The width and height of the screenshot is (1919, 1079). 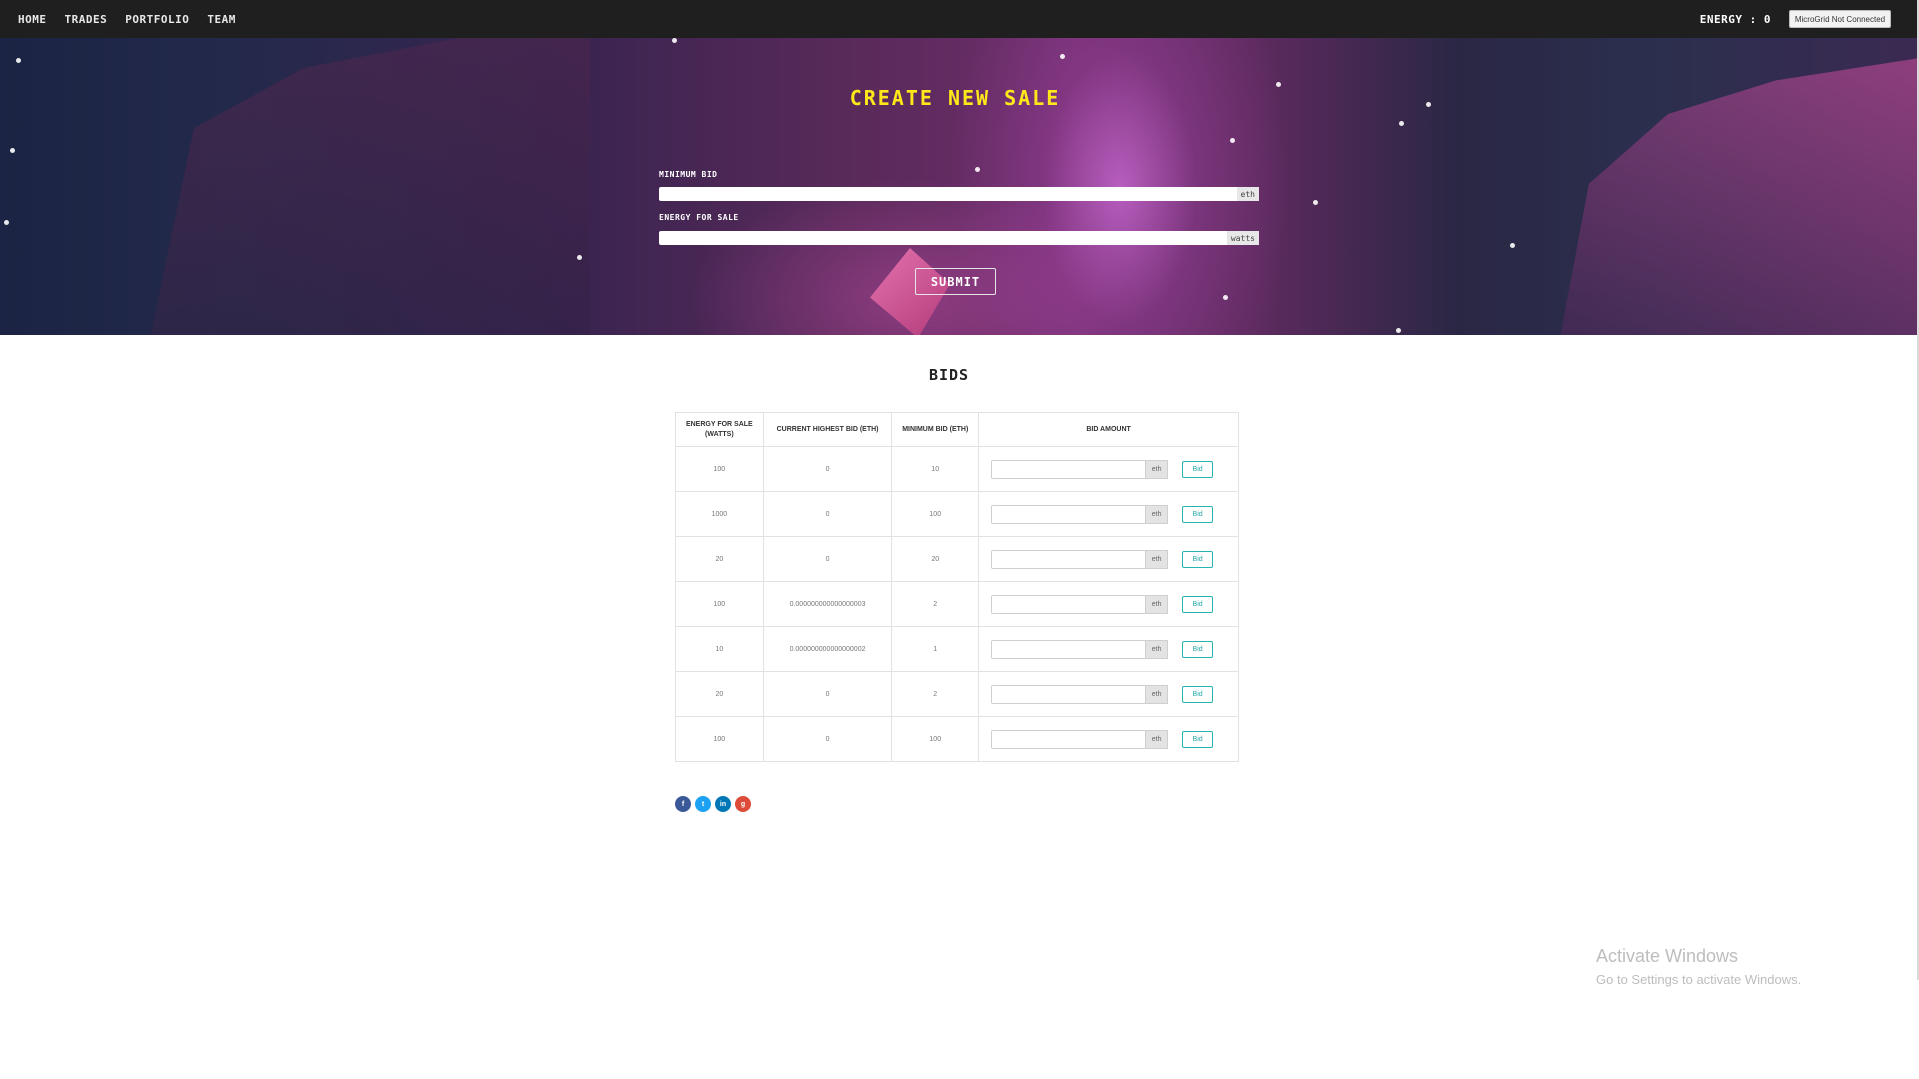 I want to click on nav-home-link: HOME, so click(x=32, y=19).